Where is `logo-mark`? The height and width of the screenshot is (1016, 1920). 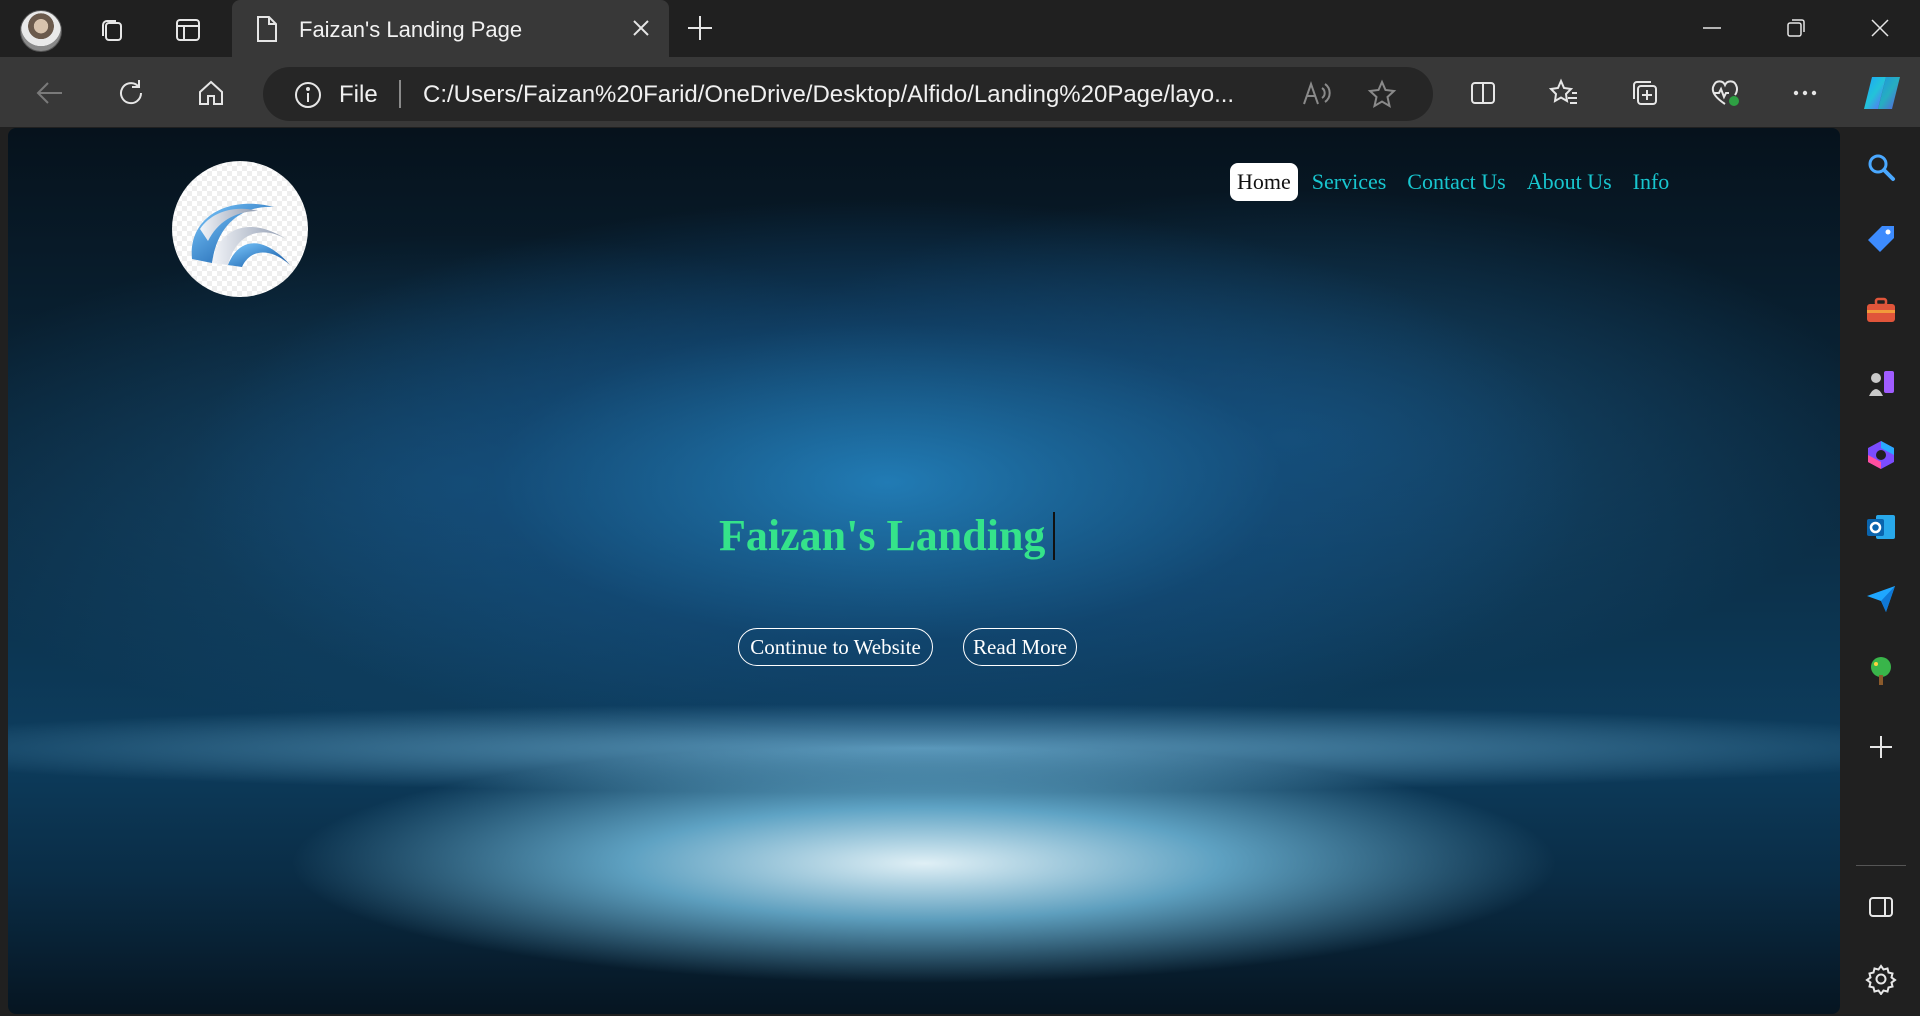 logo-mark is located at coordinates (240, 235).